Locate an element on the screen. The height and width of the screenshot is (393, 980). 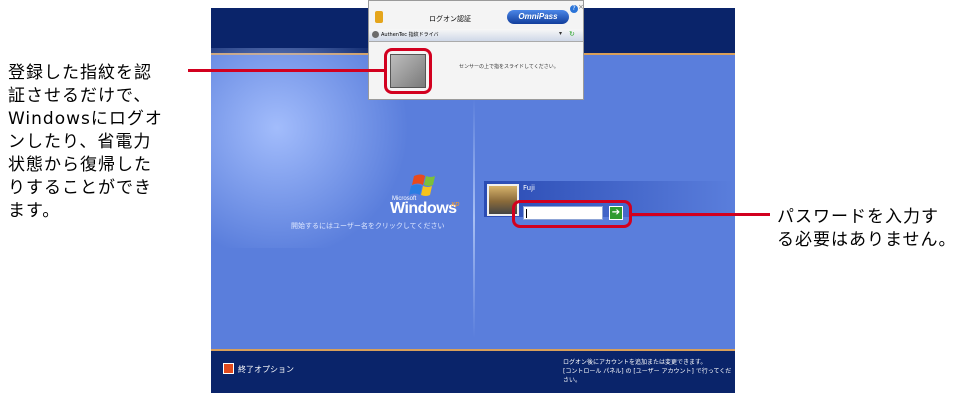
dialog-message: センサーの上で指をスライドしてください。 is located at coordinates (509, 67).